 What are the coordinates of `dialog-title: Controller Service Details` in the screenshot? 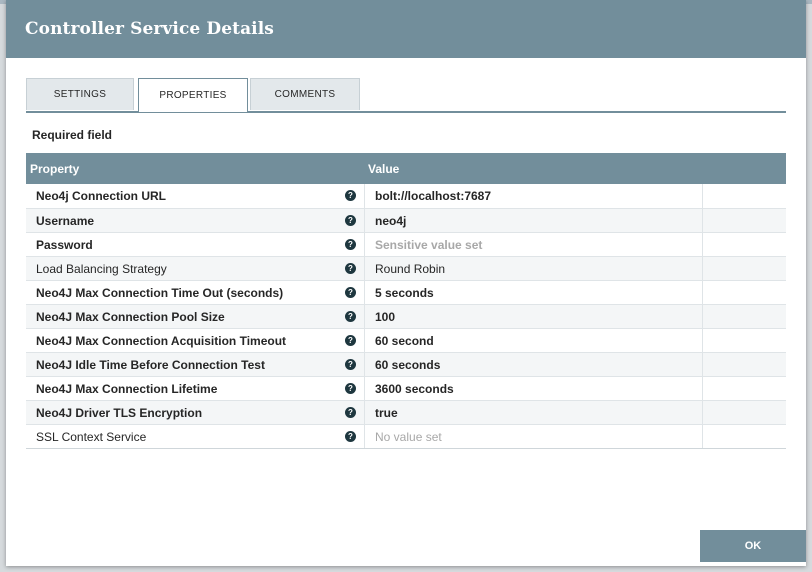 It's located at (149, 29).